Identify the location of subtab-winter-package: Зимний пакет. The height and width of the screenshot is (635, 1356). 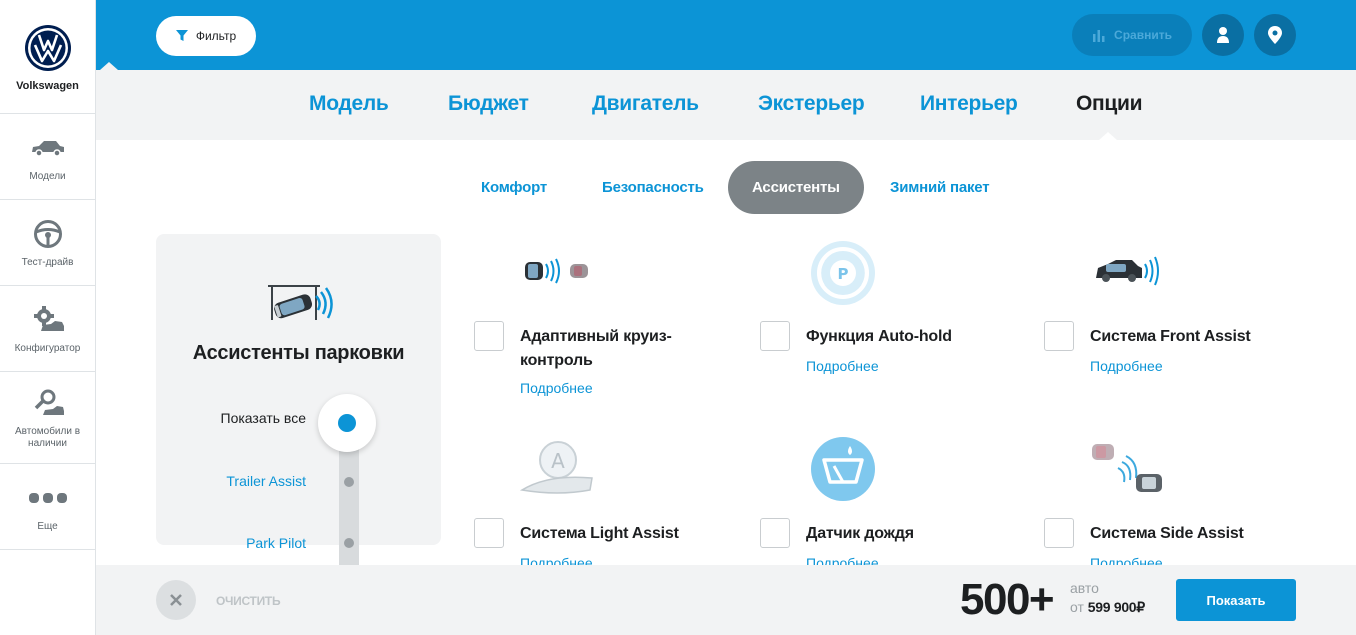
(940, 187).